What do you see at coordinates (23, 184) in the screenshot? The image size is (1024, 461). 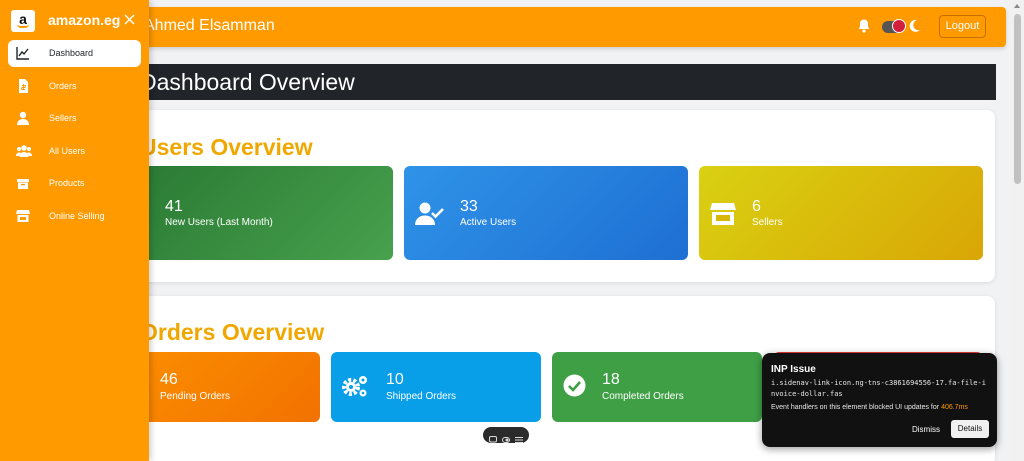 I see `boxes-icon` at bounding box center [23, 184].